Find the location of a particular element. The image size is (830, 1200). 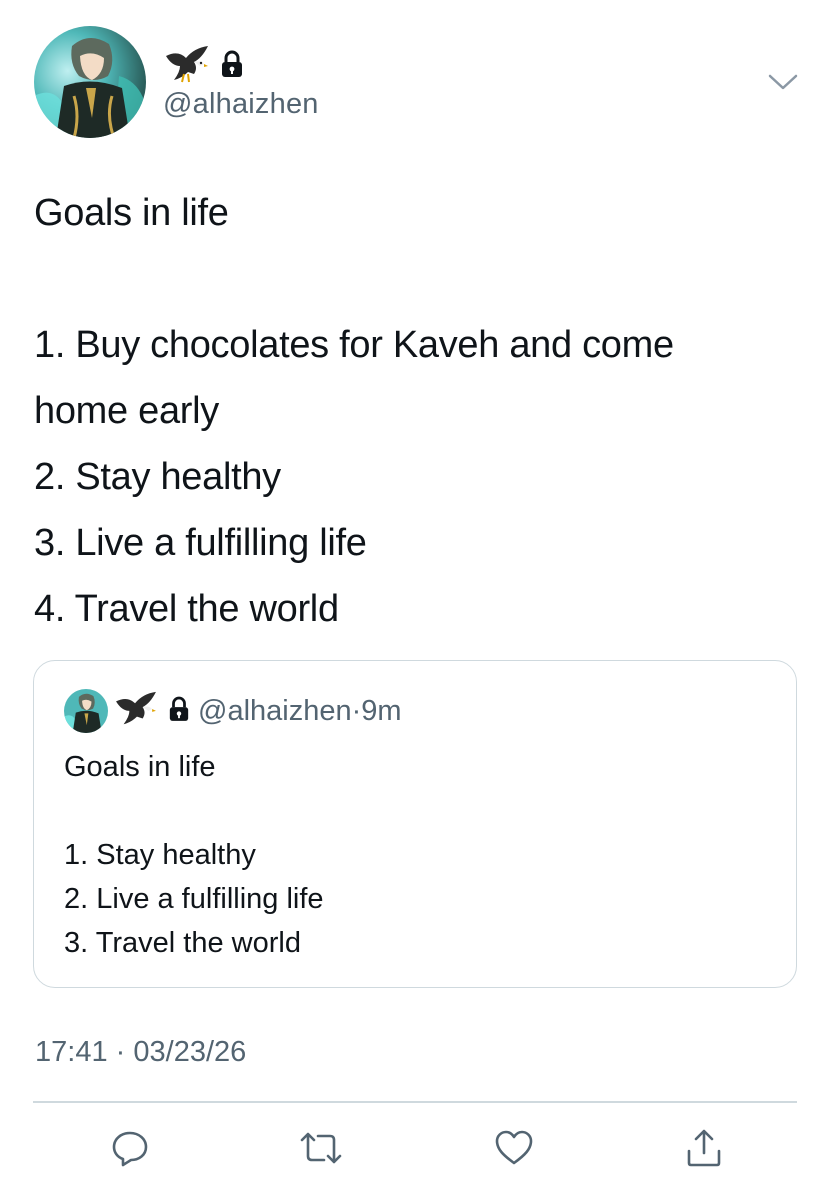

author-handle: @alhaizhen is located at coordinates (241, 104).